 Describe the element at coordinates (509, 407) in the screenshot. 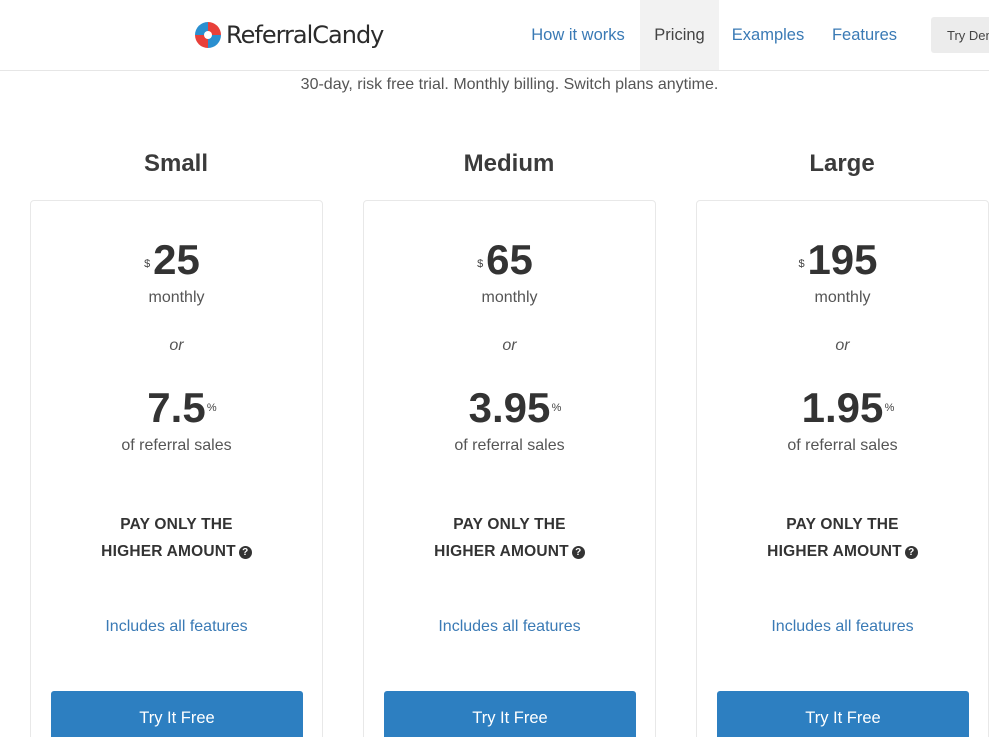

I see `percent-value: 3.95` at that location.